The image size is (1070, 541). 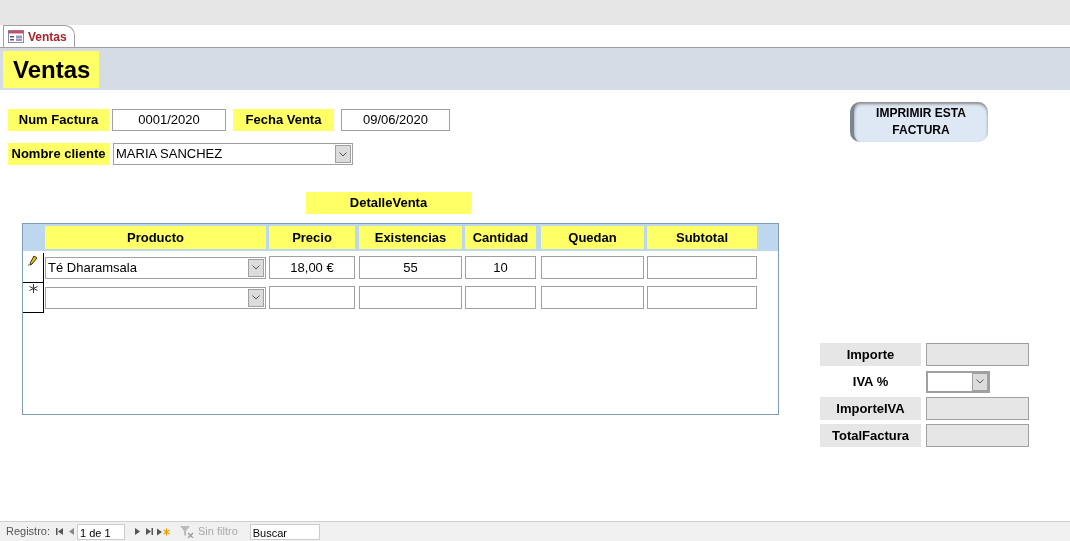 What do you see at coordinates (410, 237) in the screenshot?
I see `column-header: Existencias` at bounding box center [410, 237].